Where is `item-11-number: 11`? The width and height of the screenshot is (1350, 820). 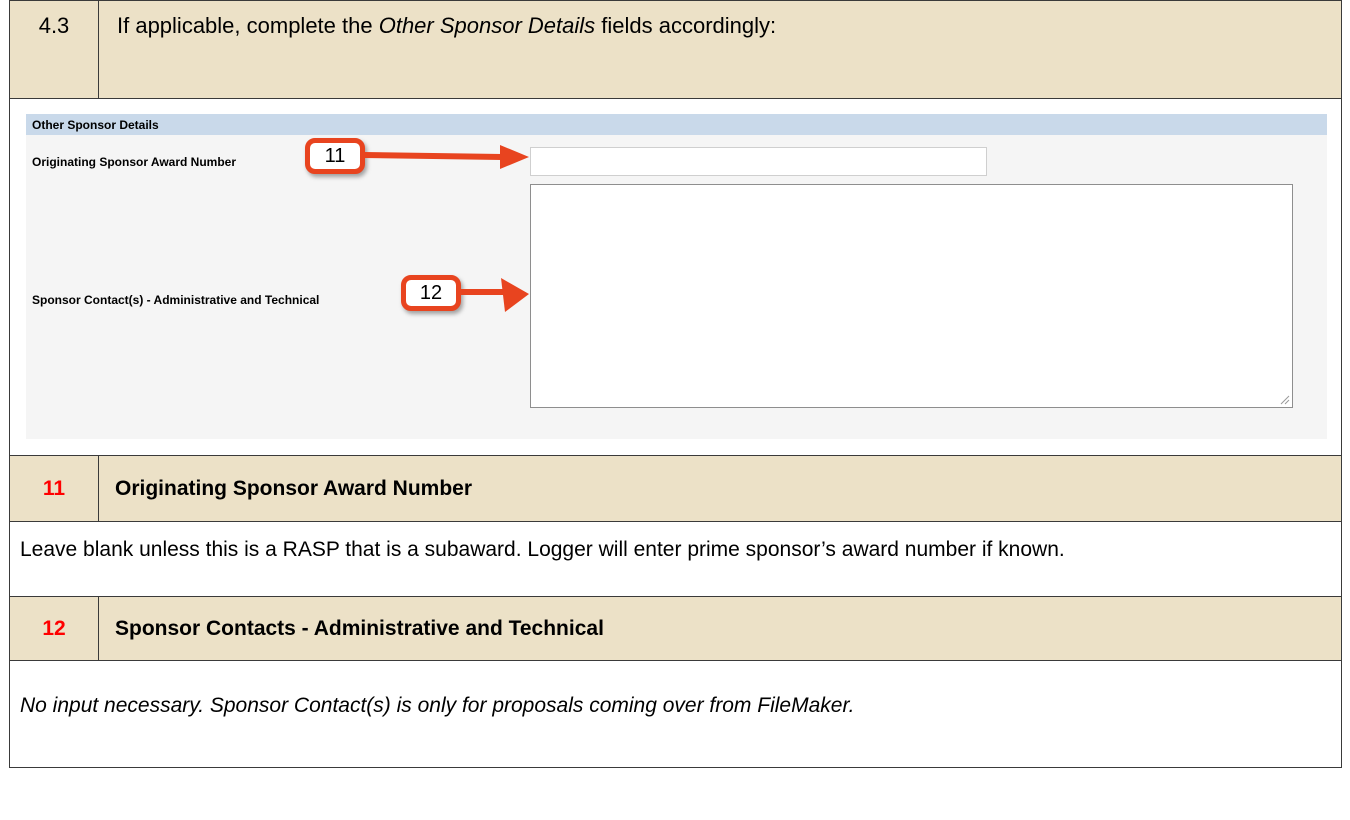 item-11-number: 11 is located at coordinates (54, 488).